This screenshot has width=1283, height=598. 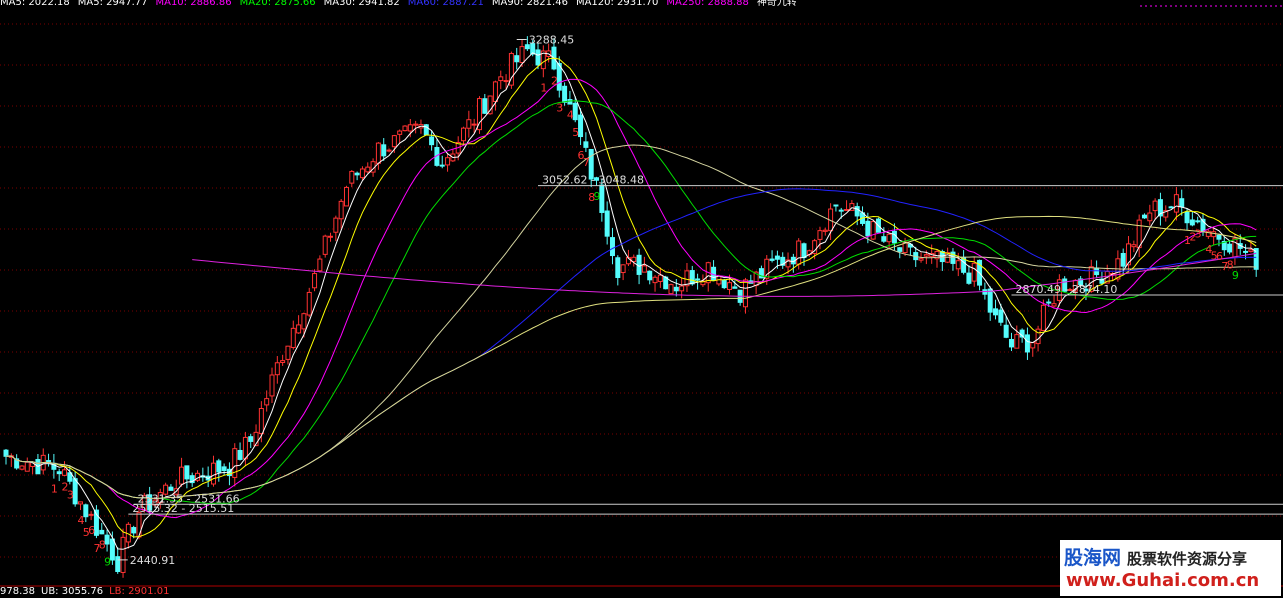 What do you see at coordinates (575, 132) in the screenshot?
I see `nine-turn-label: 5` at bounding box center [575, 132].